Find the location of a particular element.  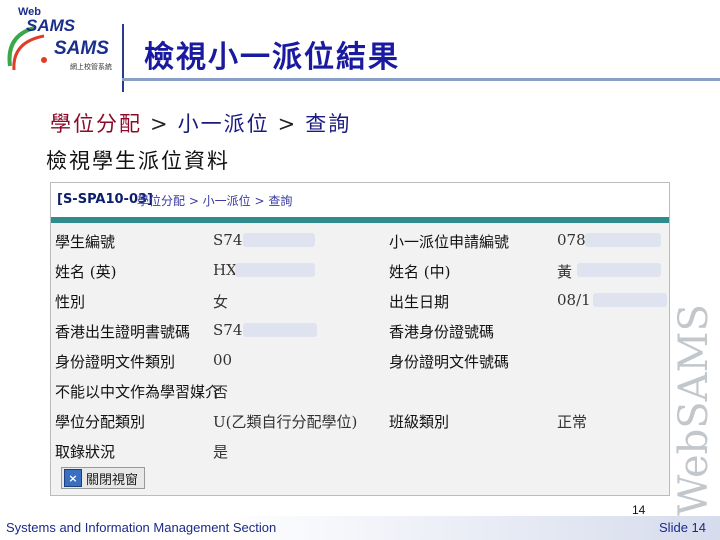

gender-value: 女 is located at coordinates (221, 302).